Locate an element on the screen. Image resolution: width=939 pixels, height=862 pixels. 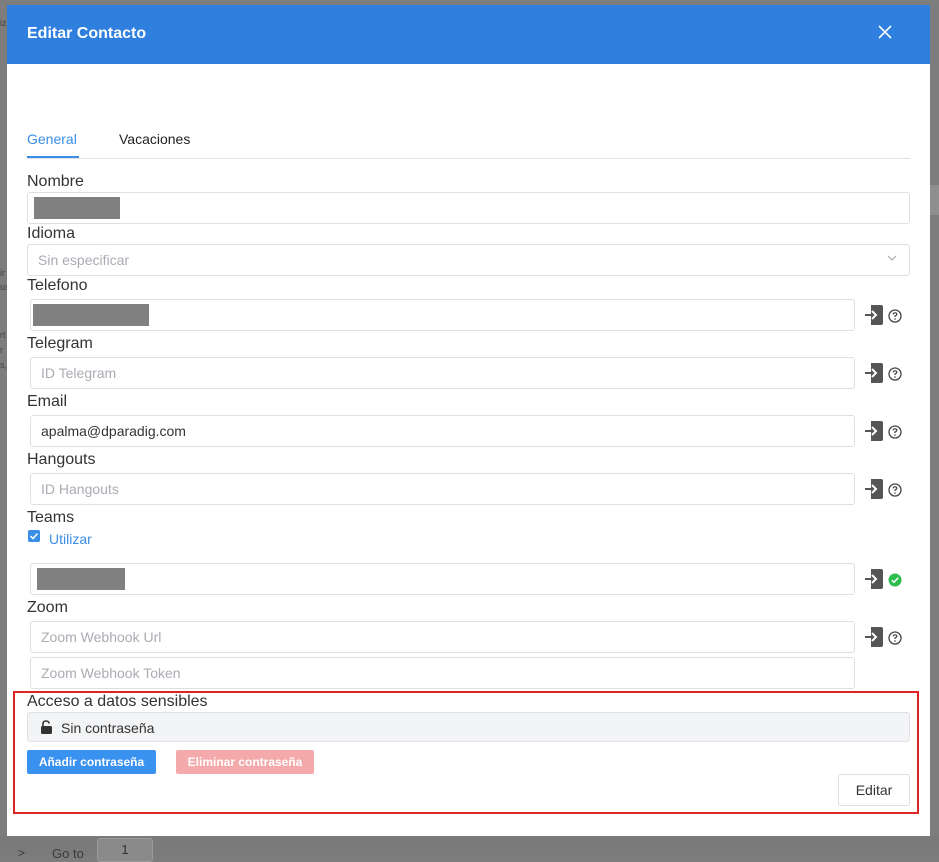
tab-general: General is located at coordinates (52, 139).